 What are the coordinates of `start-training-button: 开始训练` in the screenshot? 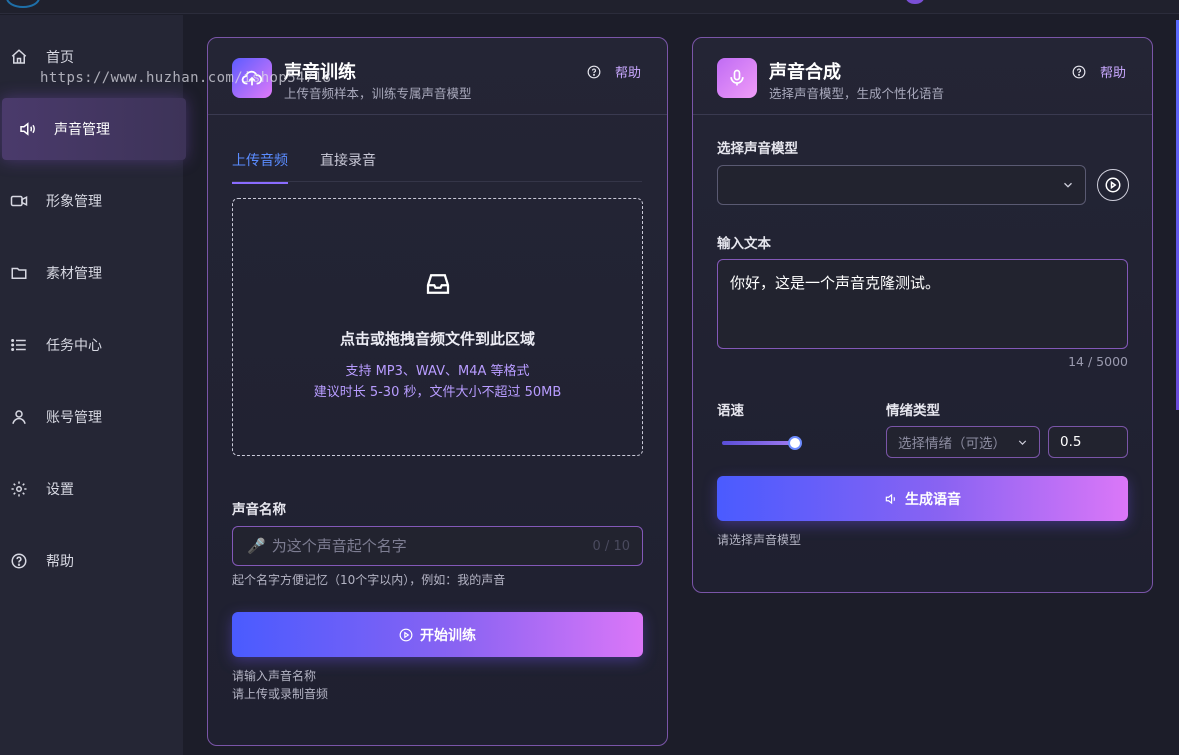 It's located at (437, 634).